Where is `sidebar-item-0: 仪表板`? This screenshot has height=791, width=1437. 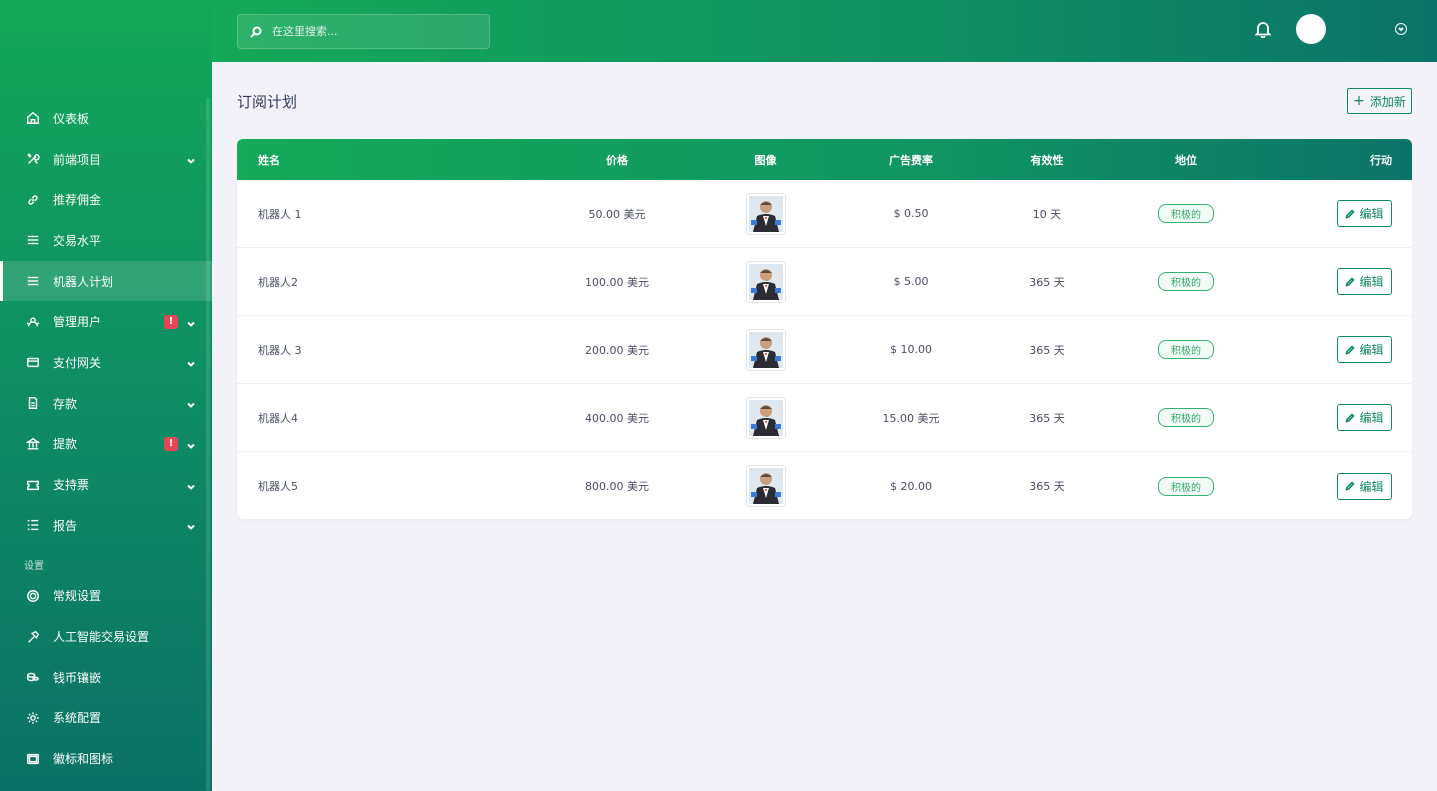
sidebar-item-0: 仪表板 is located at coordinates (106, 118).